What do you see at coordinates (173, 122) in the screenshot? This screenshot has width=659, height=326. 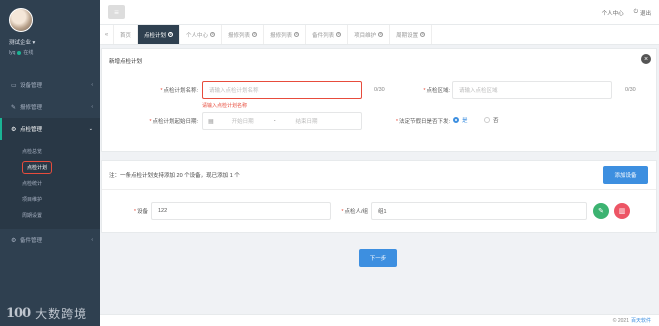 I see `date-range-label: *点检计划起始日期:` at bounding box center [173, 122].